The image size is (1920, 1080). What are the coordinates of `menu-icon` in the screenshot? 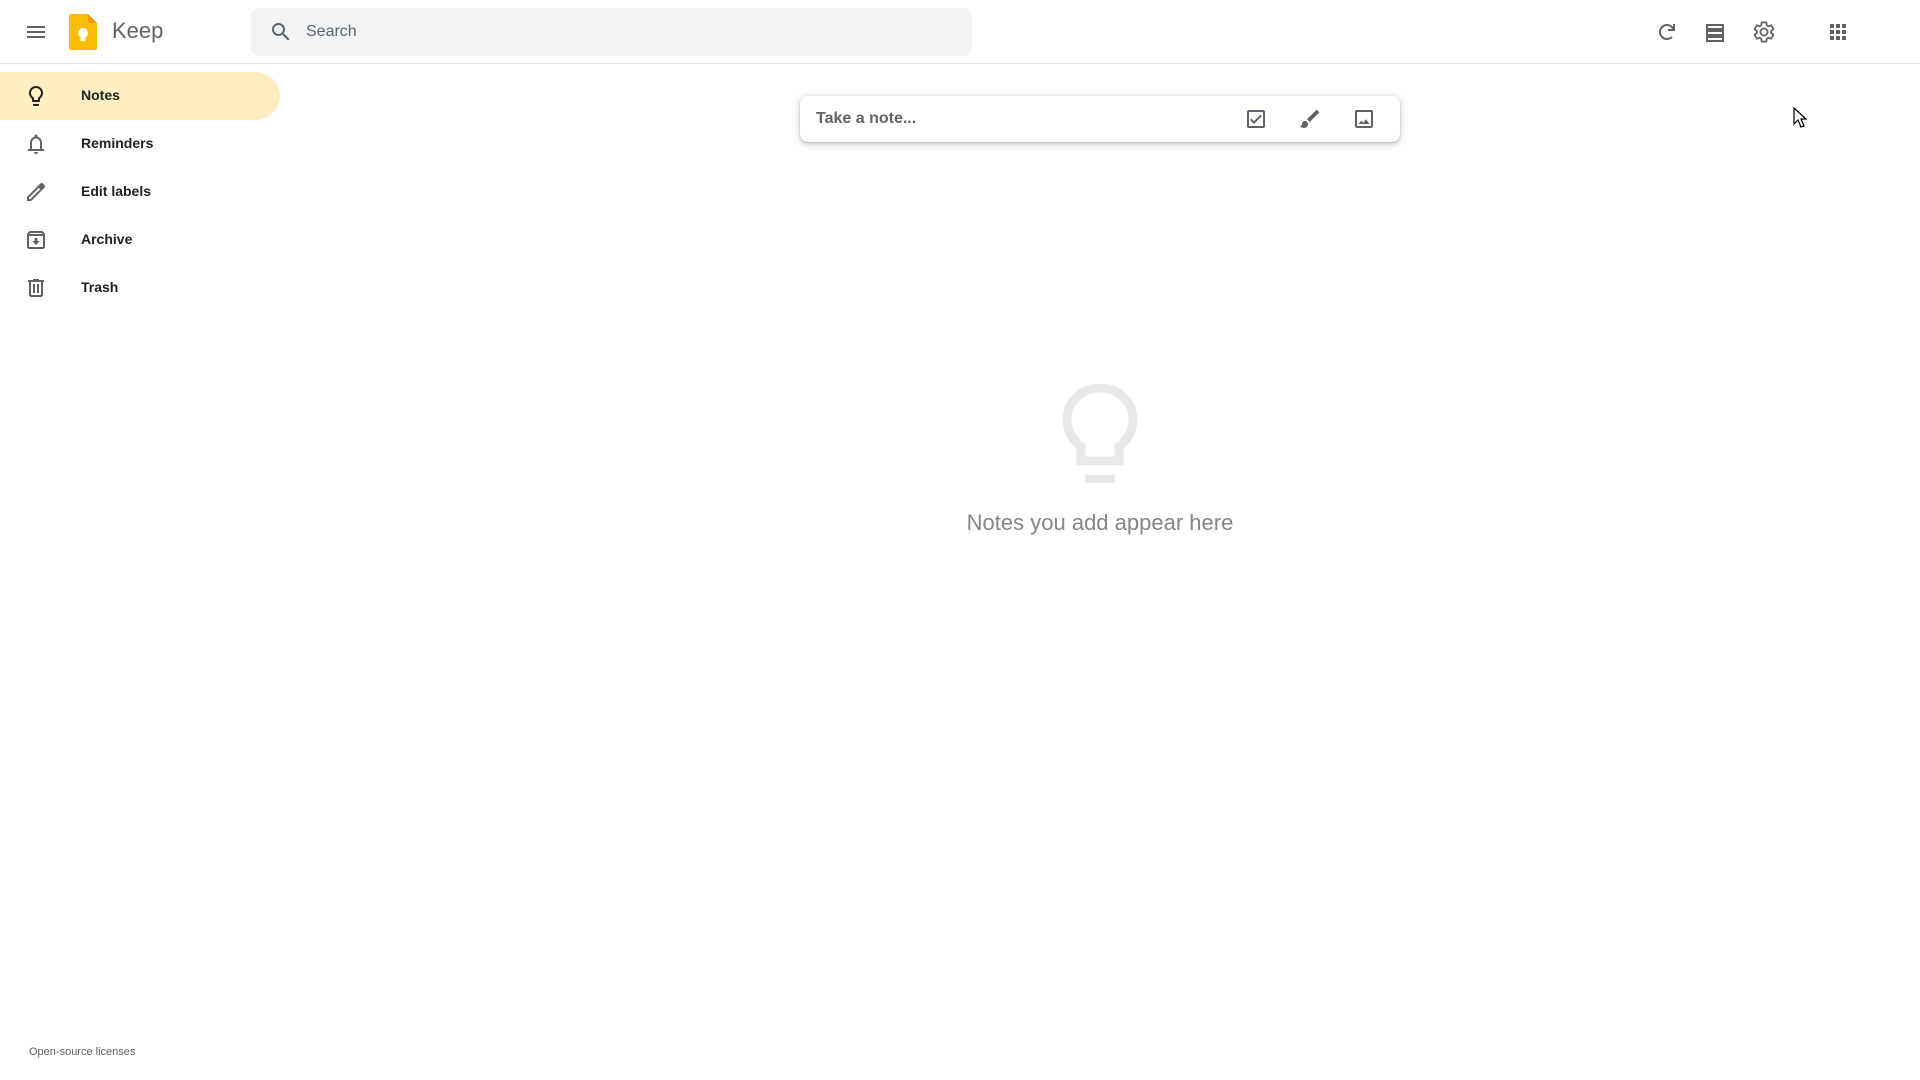 It's located at (36, 32).